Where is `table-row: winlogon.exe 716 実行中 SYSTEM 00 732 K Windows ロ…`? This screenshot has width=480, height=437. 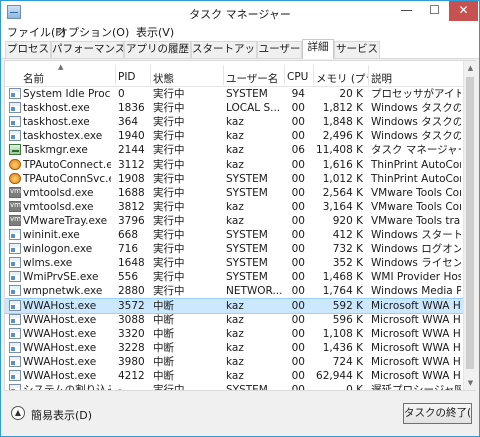 table-row: winlogon.exe 716 実行中 SYSTEM 00 732 K Windows ロ… is located at coordinates (234, 249).